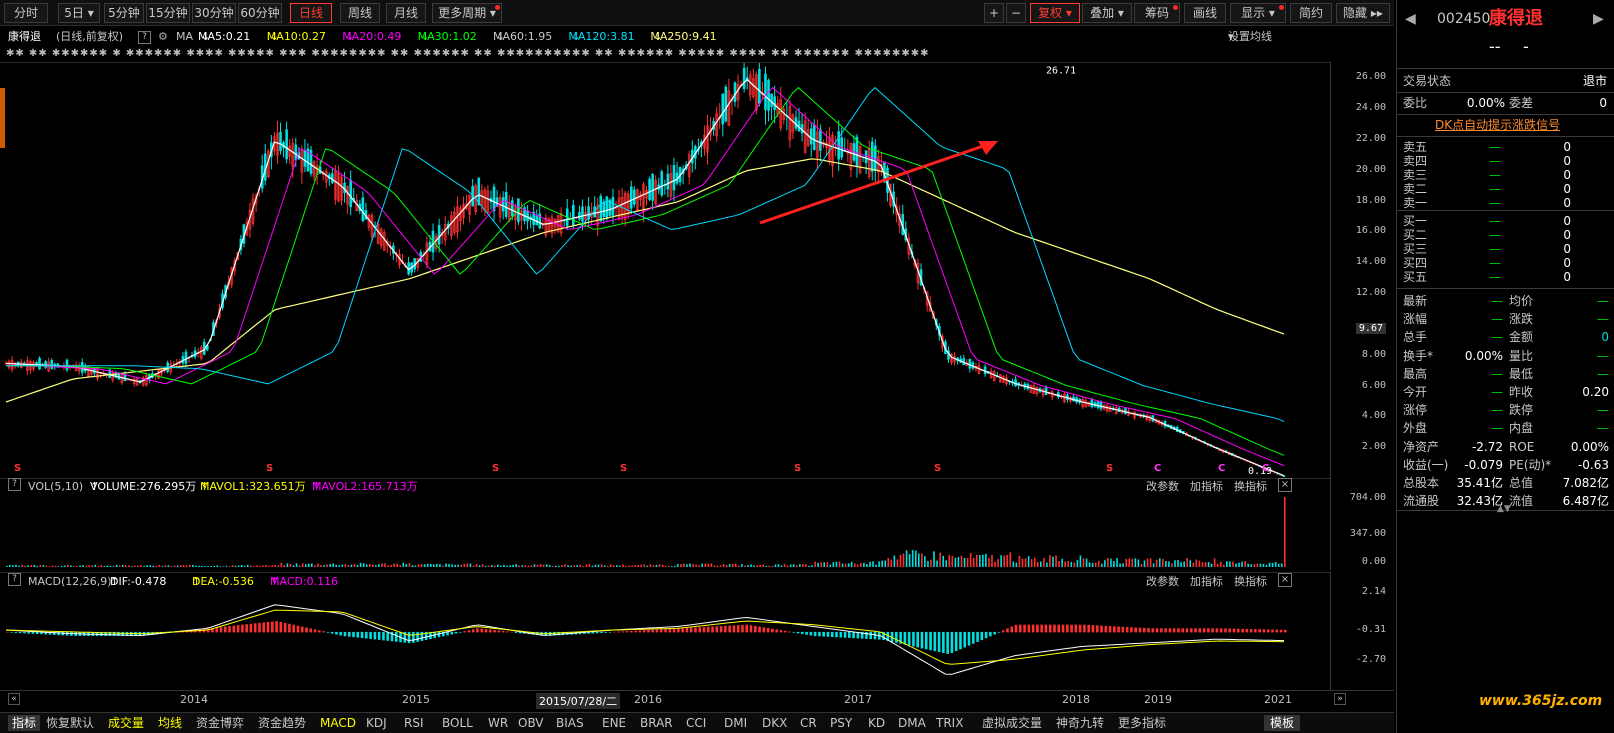 Image resolution: width=1614 pixels, height=733 pixels. Describe the element at coordinates (1282, 723) in the screenshot. I see `indicator-tab: 模板` at that location.